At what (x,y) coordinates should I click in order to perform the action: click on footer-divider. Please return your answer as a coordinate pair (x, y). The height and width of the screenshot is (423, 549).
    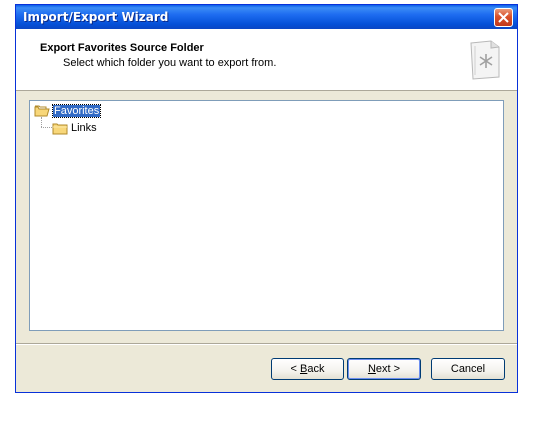
    Looking at the image, I should click on (266, 344).